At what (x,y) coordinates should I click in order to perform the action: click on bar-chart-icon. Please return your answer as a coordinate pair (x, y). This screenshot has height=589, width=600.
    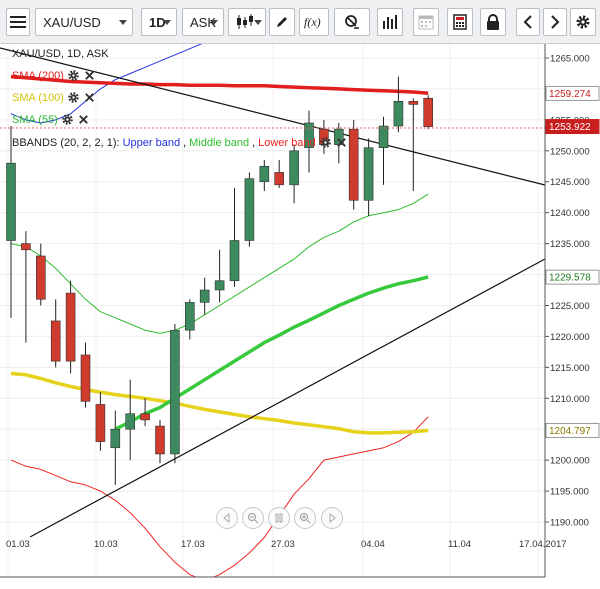
    Looking at the image, I should click on (390, 22).